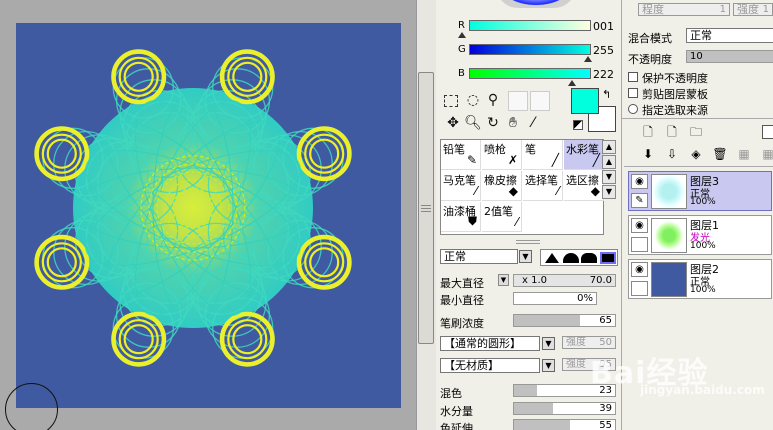  Describe the element at coordinates (461, 217) in the screenshot. I see `brush-bucket: 油漆桶 ⛊` at that location.